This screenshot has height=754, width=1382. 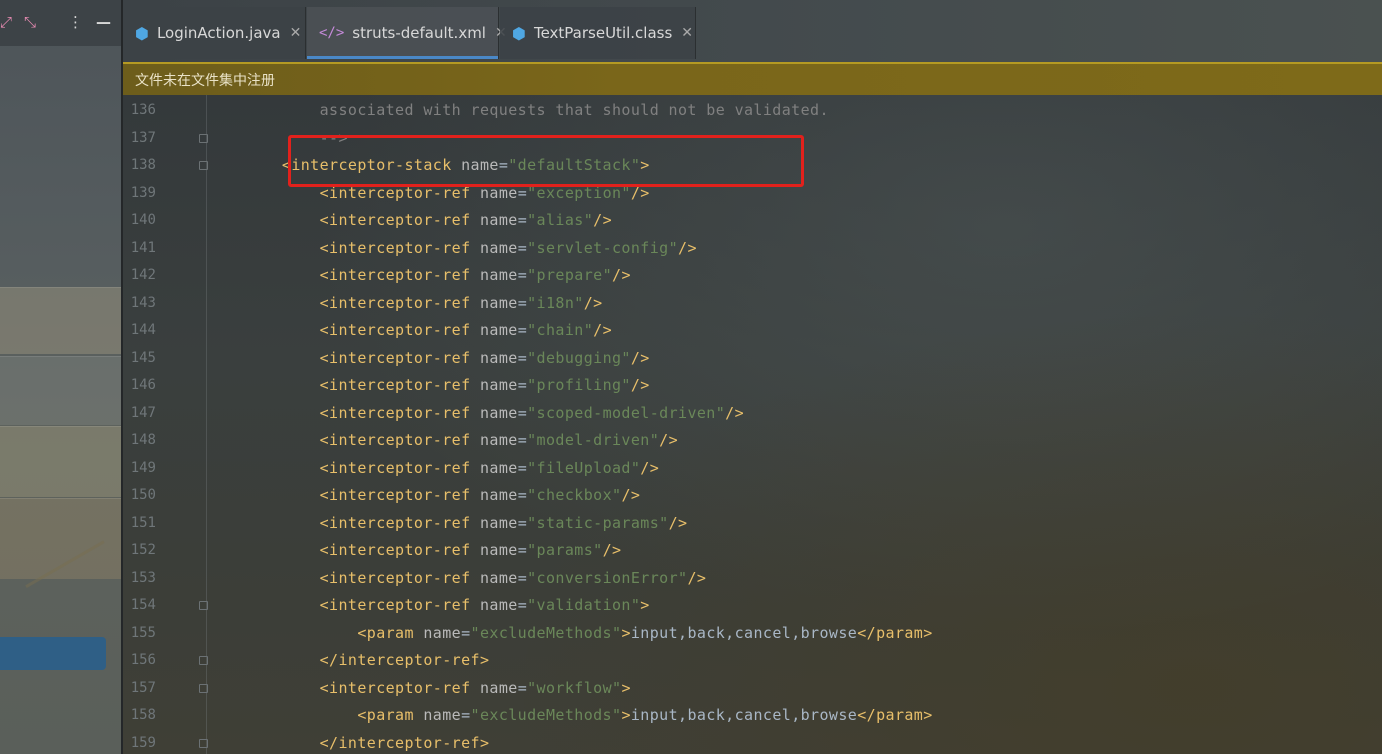 I want to click on project-panel: ⤢ ⤡ ⋮ —, so click(x=60, y=377).